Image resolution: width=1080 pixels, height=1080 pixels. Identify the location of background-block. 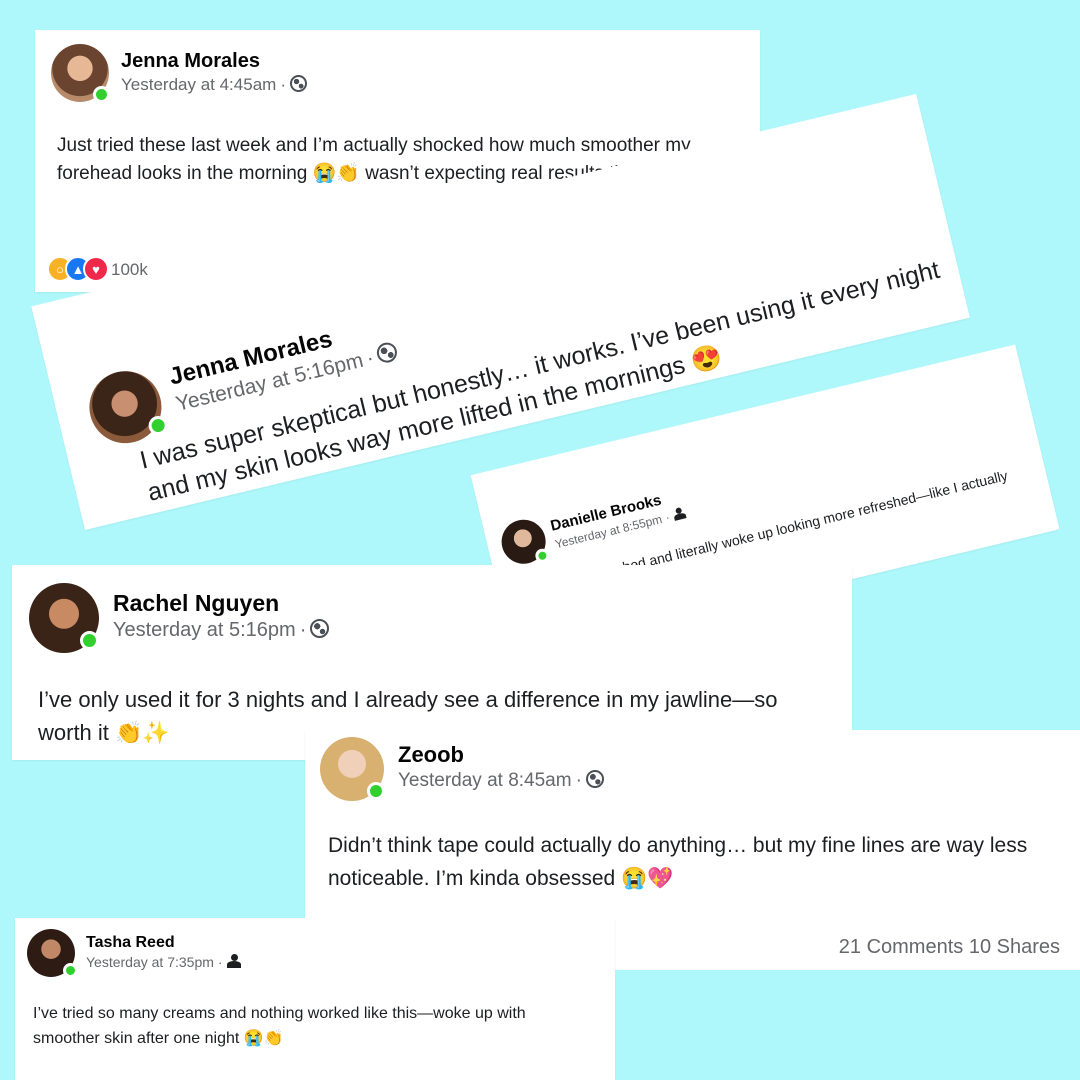
(847, 1025).